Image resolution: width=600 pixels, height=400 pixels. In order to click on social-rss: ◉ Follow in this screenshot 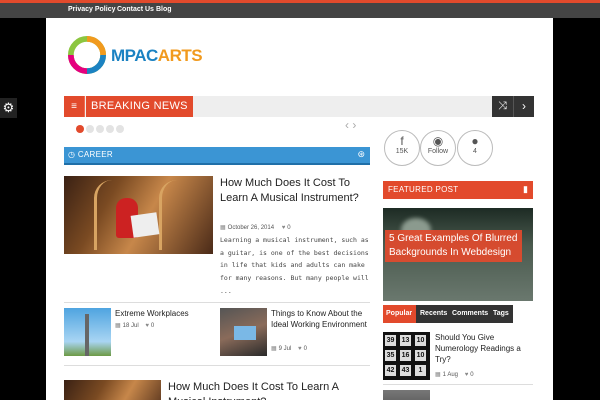, I will do `click(438, 148)`.